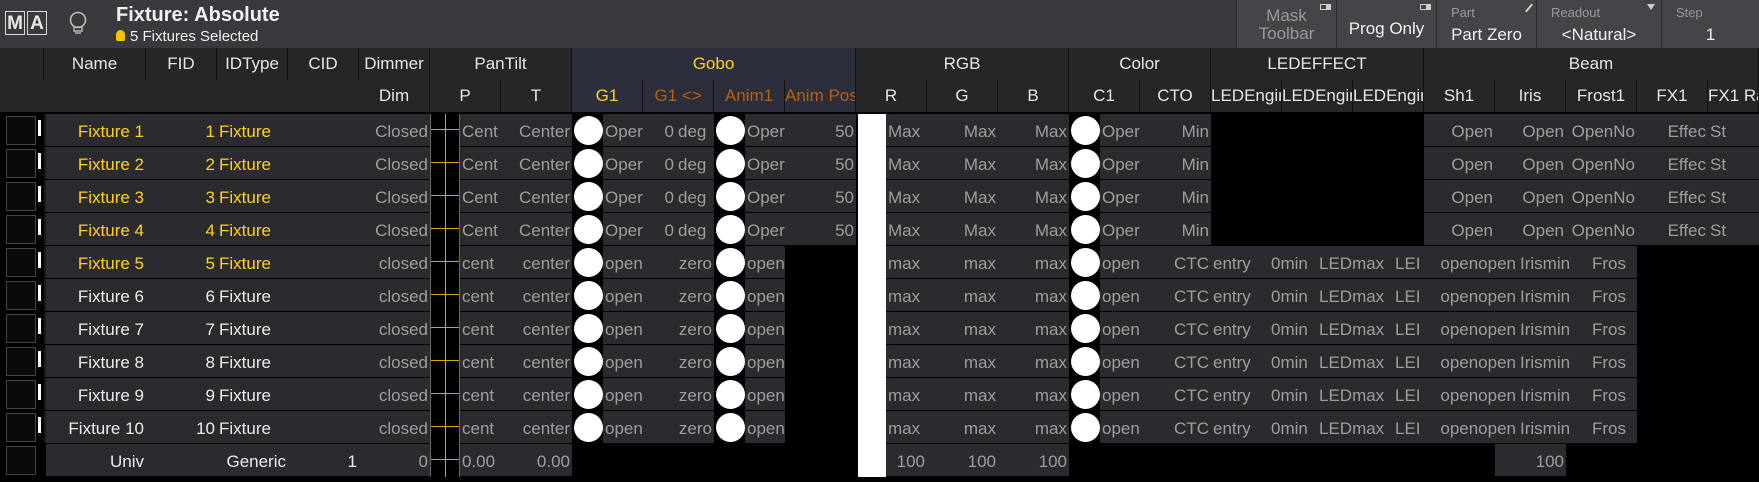 This screenshot has width=1759, height=482. What do you see at coordinates (1601, 96) in the screenshot?
I see `header-frost1: Frost1` at bounding box center [1601, 96].